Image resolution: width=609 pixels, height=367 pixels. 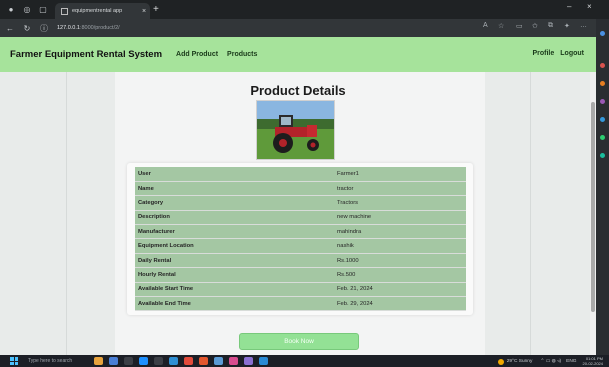 What do you see at coordinates (400, 174) in the screenshot?
I see `detail-value: Farmer1` at bounding box center [400, 174].